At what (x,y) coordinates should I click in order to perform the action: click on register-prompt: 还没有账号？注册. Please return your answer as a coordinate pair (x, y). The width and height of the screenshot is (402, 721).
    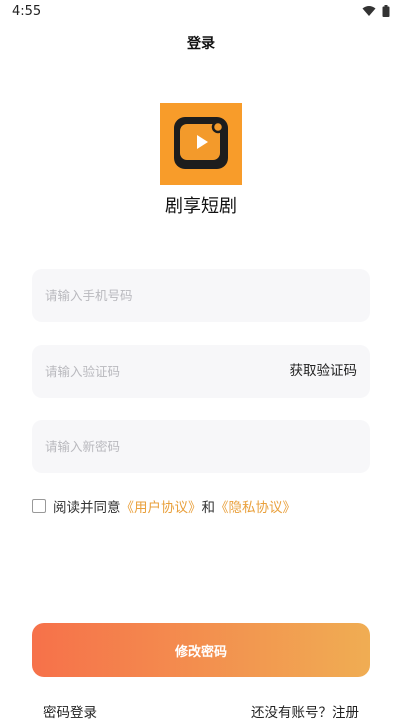
    Looking at the image, I should click on (305, 711).